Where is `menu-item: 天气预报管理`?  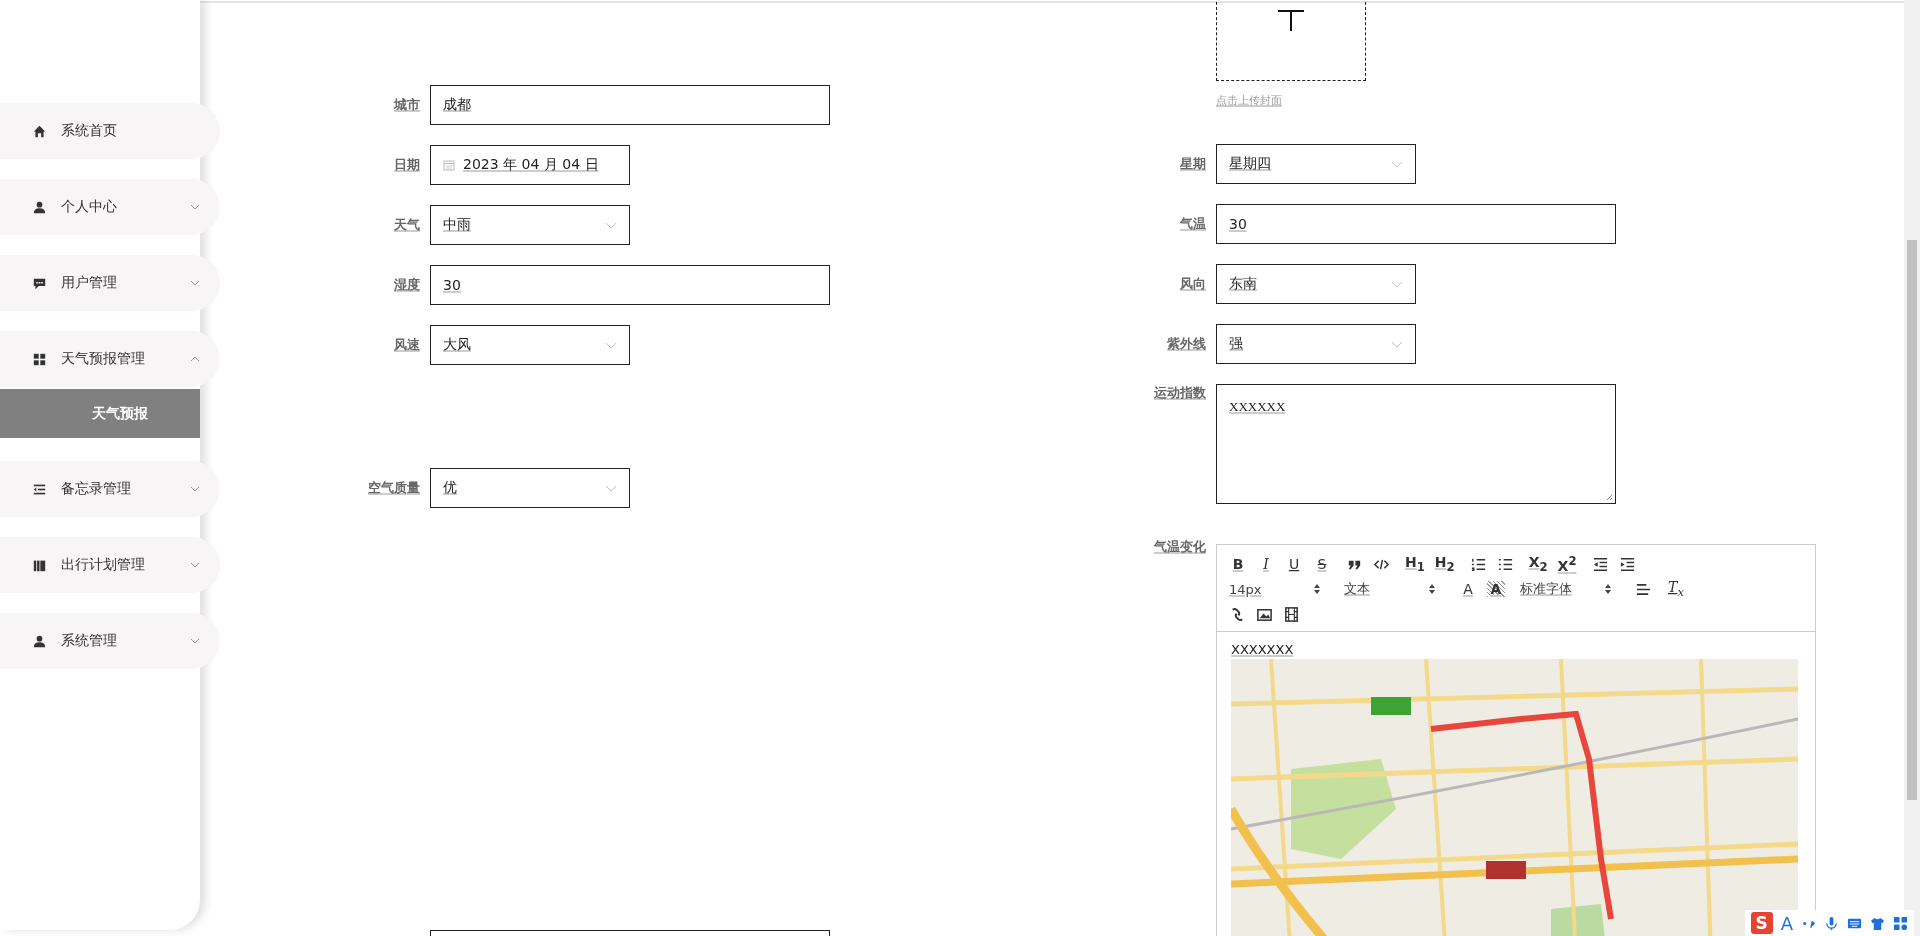 menu-item: 天气预报管理 is located at coordinates (110, 359).